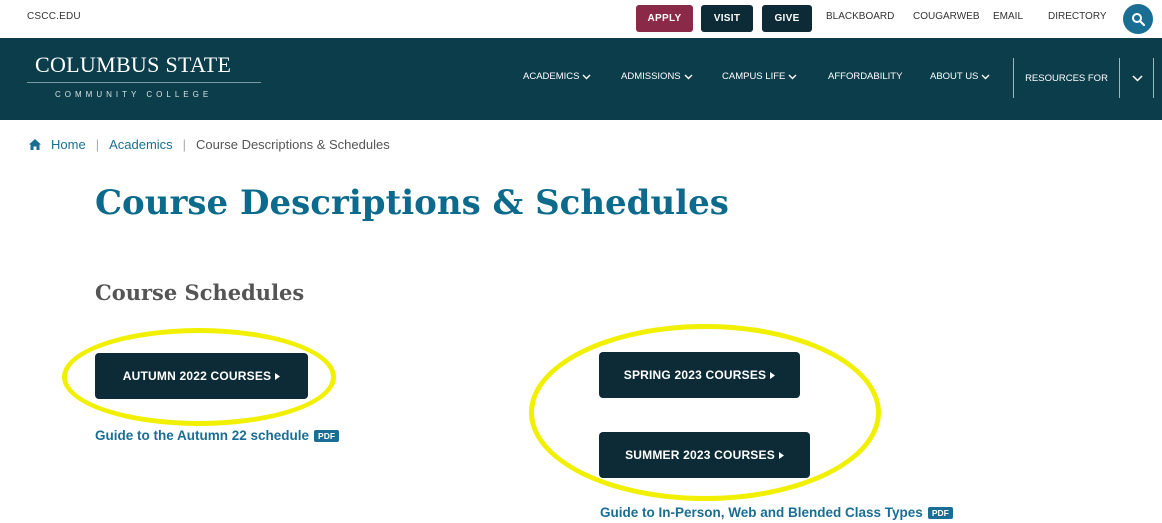 This screenshot has width=1162, height=523. I want to click on autumn-schedule-guide-link: Guide to the Autumn 22 schedule PDF, so click(217, 435).